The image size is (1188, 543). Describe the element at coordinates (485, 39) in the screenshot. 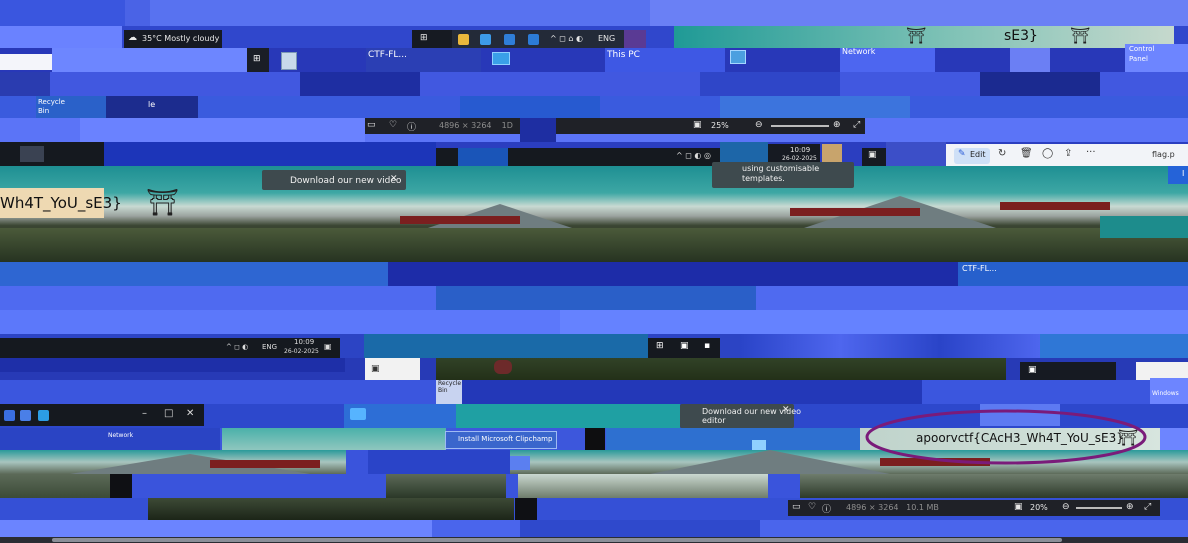

I see `store-icon` at that location.